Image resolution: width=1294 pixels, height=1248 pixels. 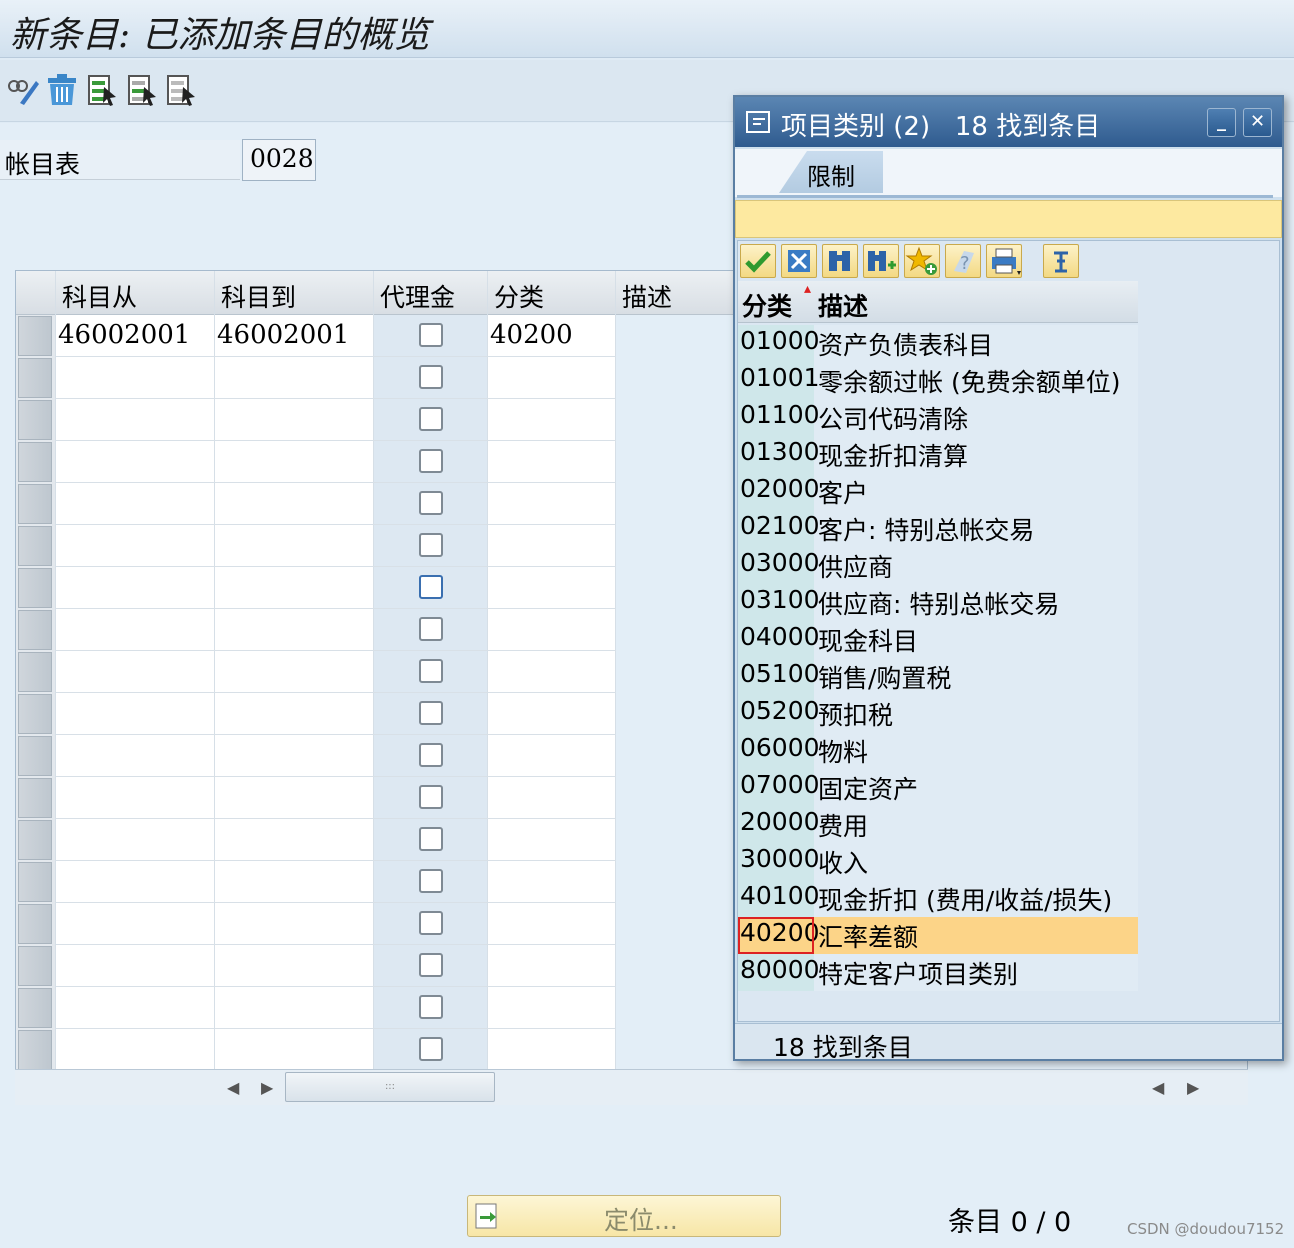 What do you see at coordinates (62, 90) in the screenshot?
I see `delete-icon` at bounding box center [62, 90].